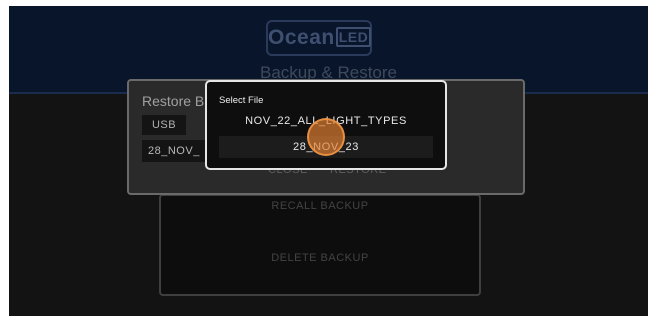  What do you see at coordinates (173, 101) in the screenshot?
I see `restore-dialog-title: Restore B` at bounding box center [173, 101].